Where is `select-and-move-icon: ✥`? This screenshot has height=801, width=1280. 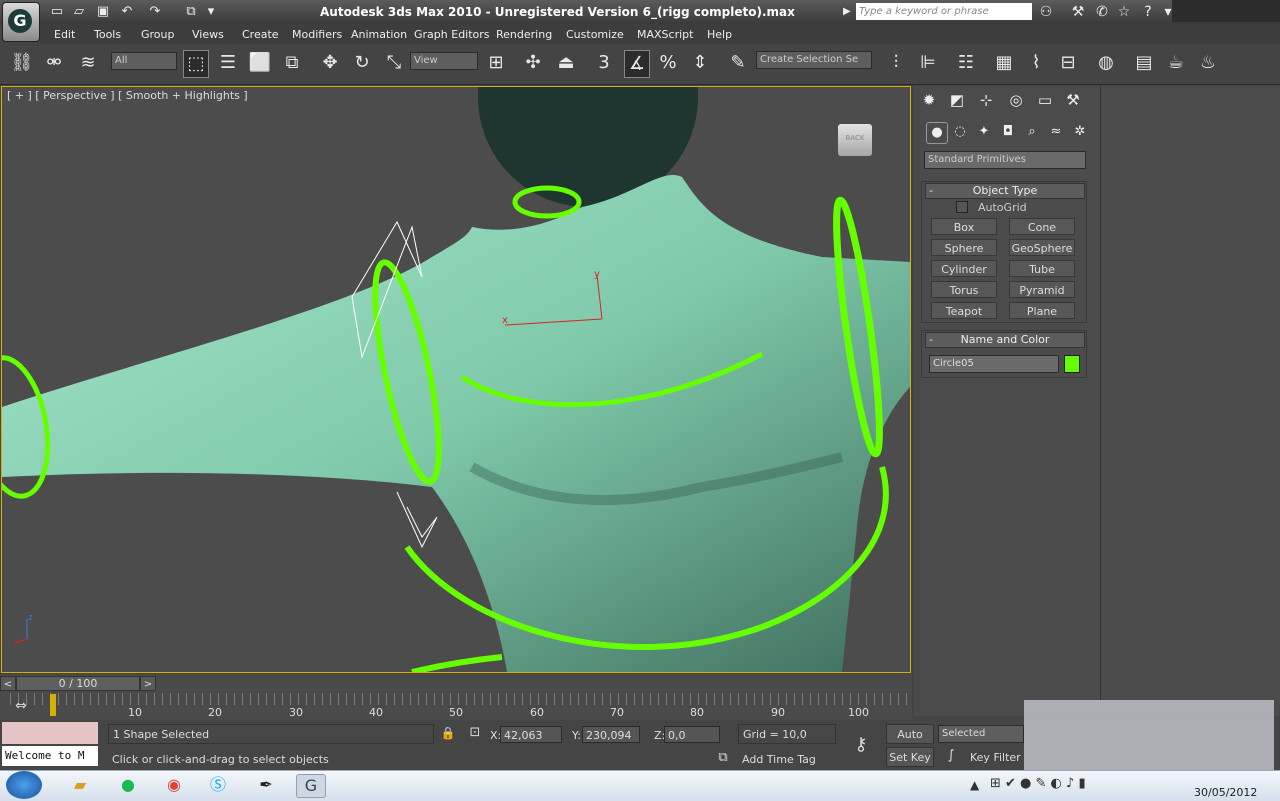
select-and-move-icon: ✥ is located at coordinates (330, 63).